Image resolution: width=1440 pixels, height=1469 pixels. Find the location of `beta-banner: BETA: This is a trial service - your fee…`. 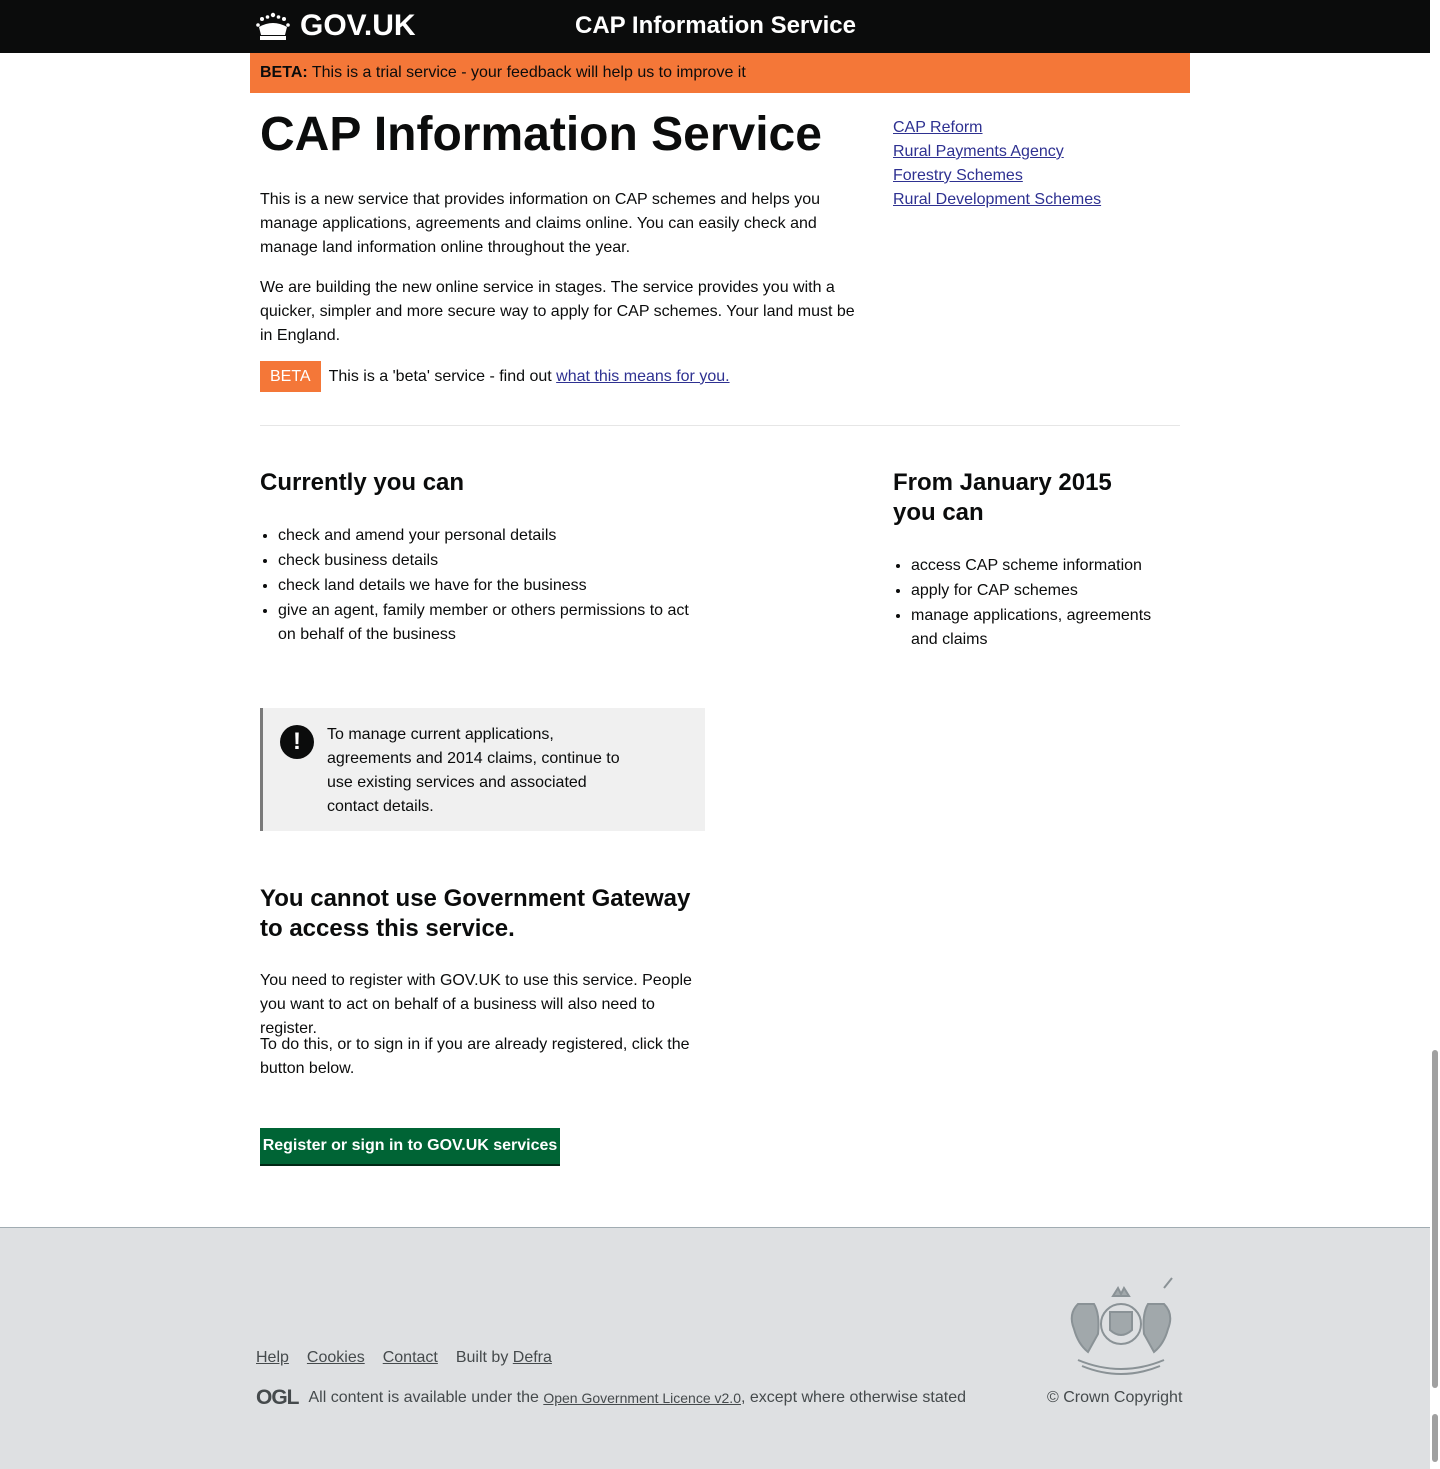

beta-banner: BETA: This is a trial service - your fee… is located at coordinates (720, 73).